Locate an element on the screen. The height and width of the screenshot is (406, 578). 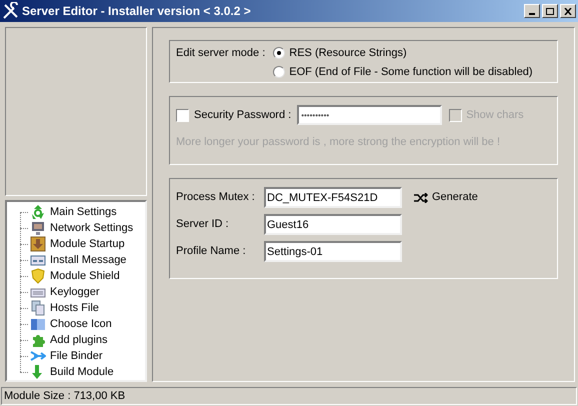
text-field: Settings-01 is located at coordinates (333, 251).